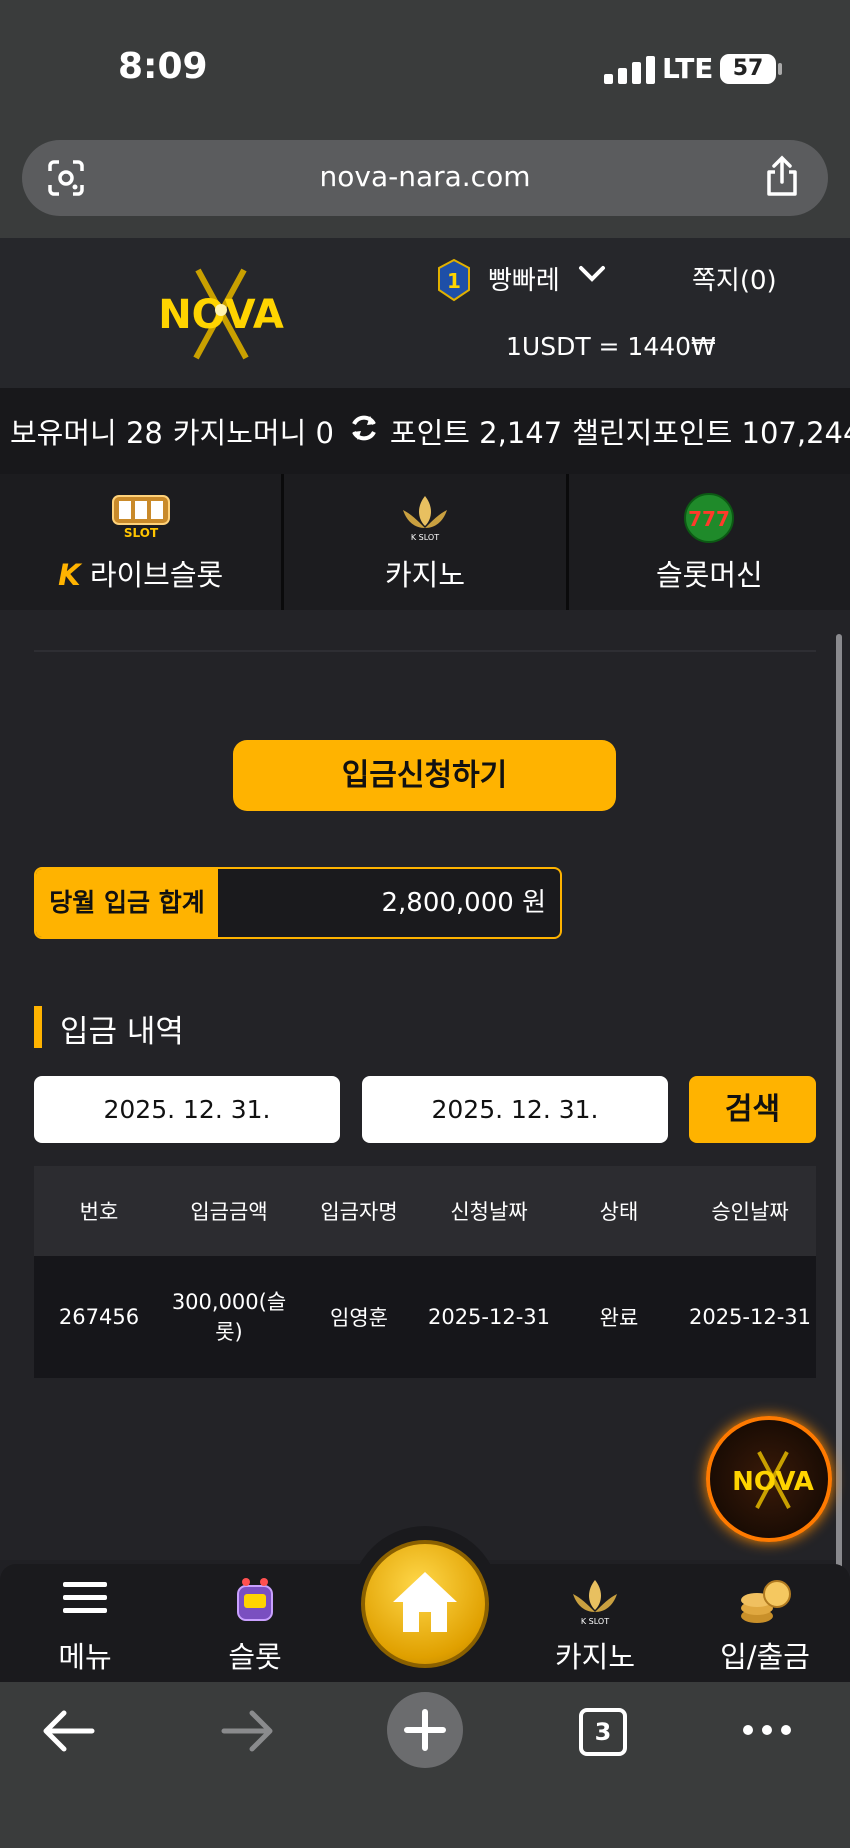 This screenshot has height=1848, width=850. Describe the element at coordinates (255, 1602) in the screenshot. I see `slot-machine-icon` at that location.